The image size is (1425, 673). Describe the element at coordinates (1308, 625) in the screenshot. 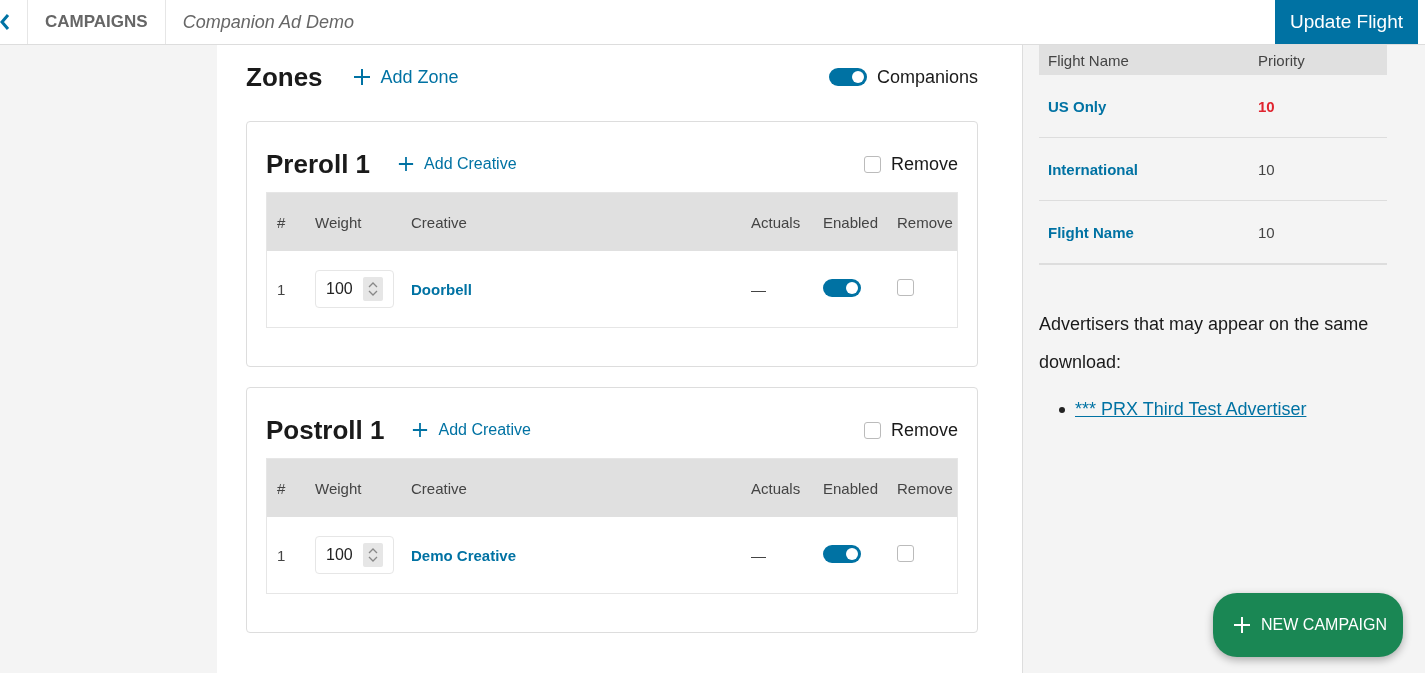

I see `new-campaign-button: NEW CAMPAIGN` at that location.